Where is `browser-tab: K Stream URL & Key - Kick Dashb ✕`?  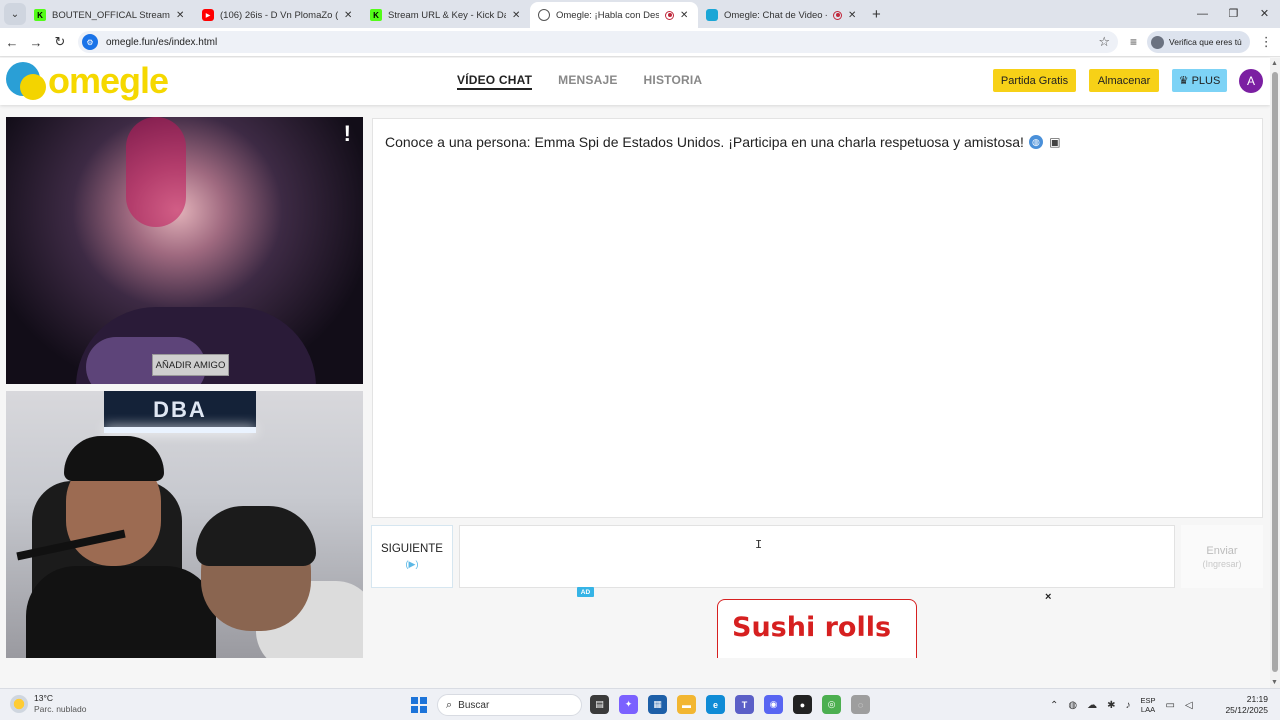 browser-tab: K Stream URL & Key - Kick Dashb ✕ is located at coordinates (446, 15).